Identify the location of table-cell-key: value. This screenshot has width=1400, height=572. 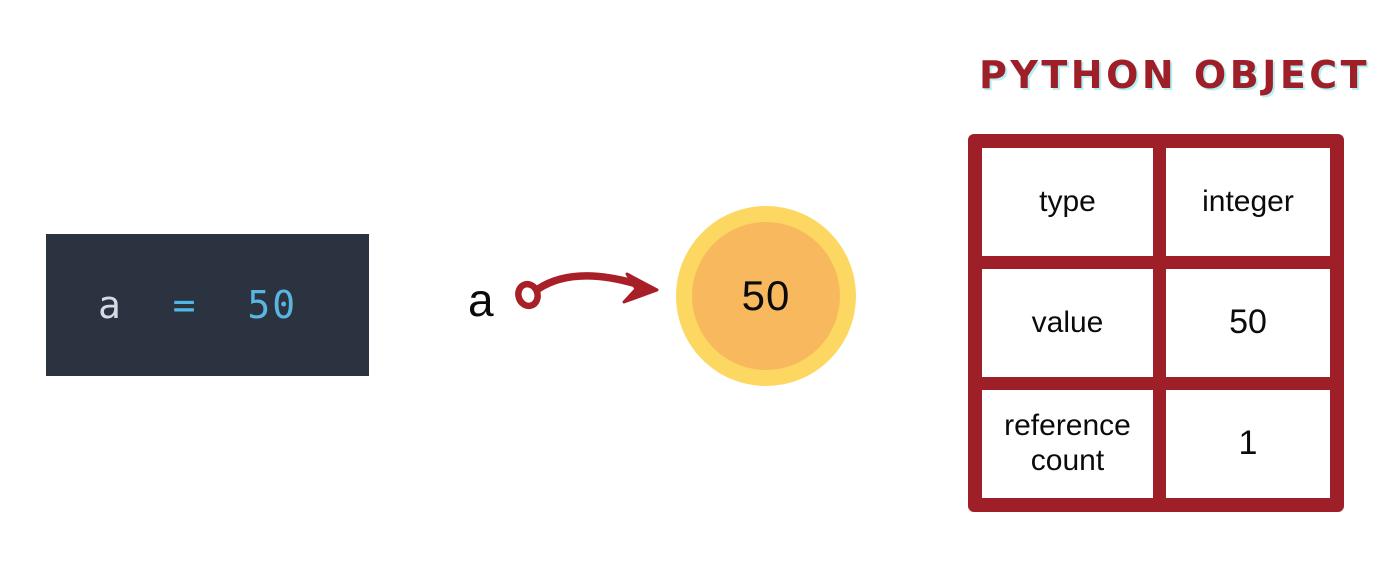
(1067, 323).